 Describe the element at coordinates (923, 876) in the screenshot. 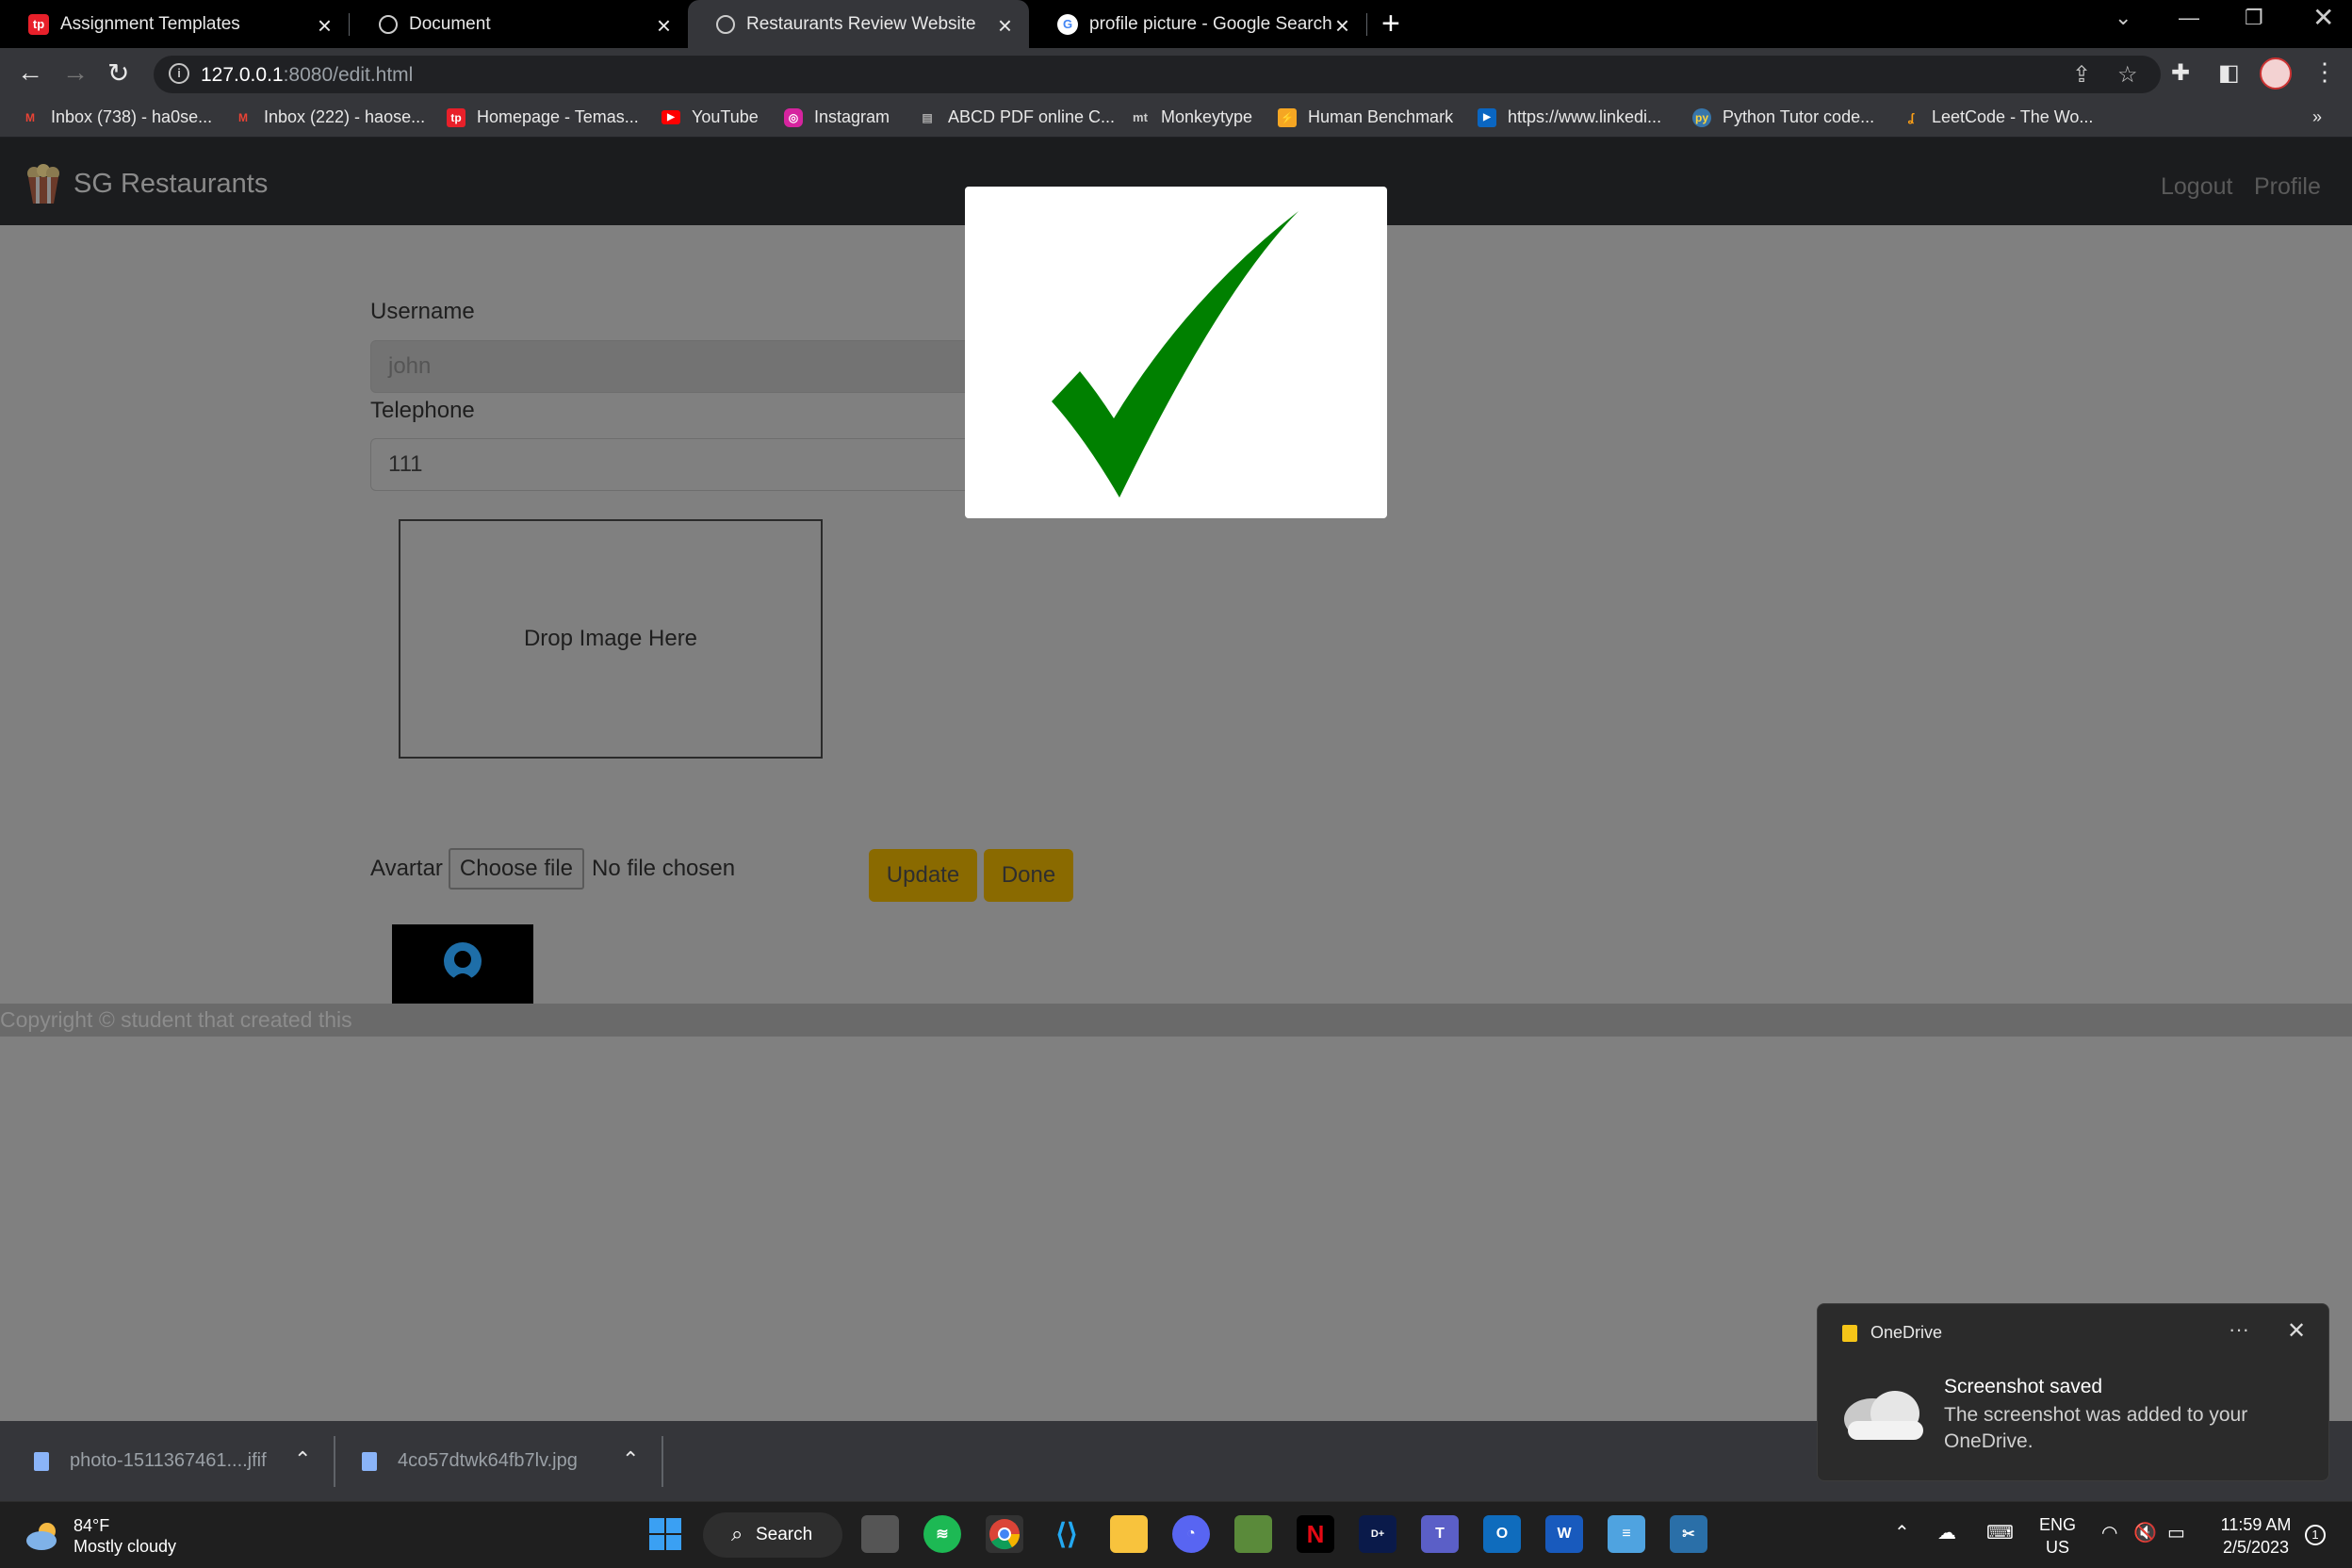

I see `update-button: Update` at that location.